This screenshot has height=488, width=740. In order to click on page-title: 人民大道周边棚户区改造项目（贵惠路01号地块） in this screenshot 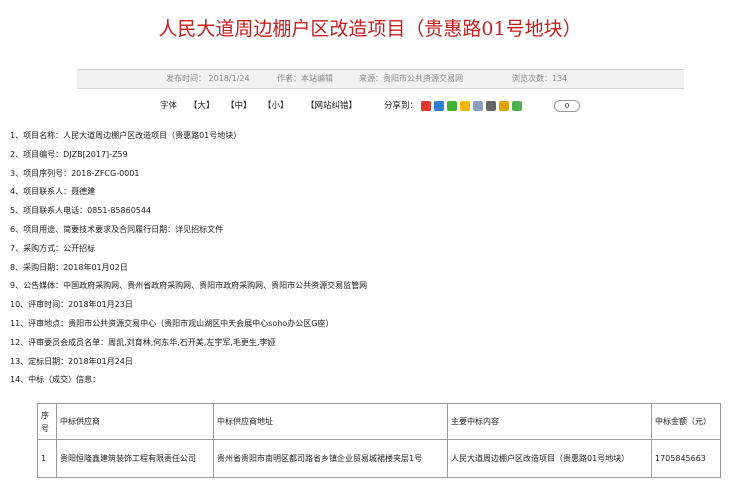, I will do `click(370, 29)`.